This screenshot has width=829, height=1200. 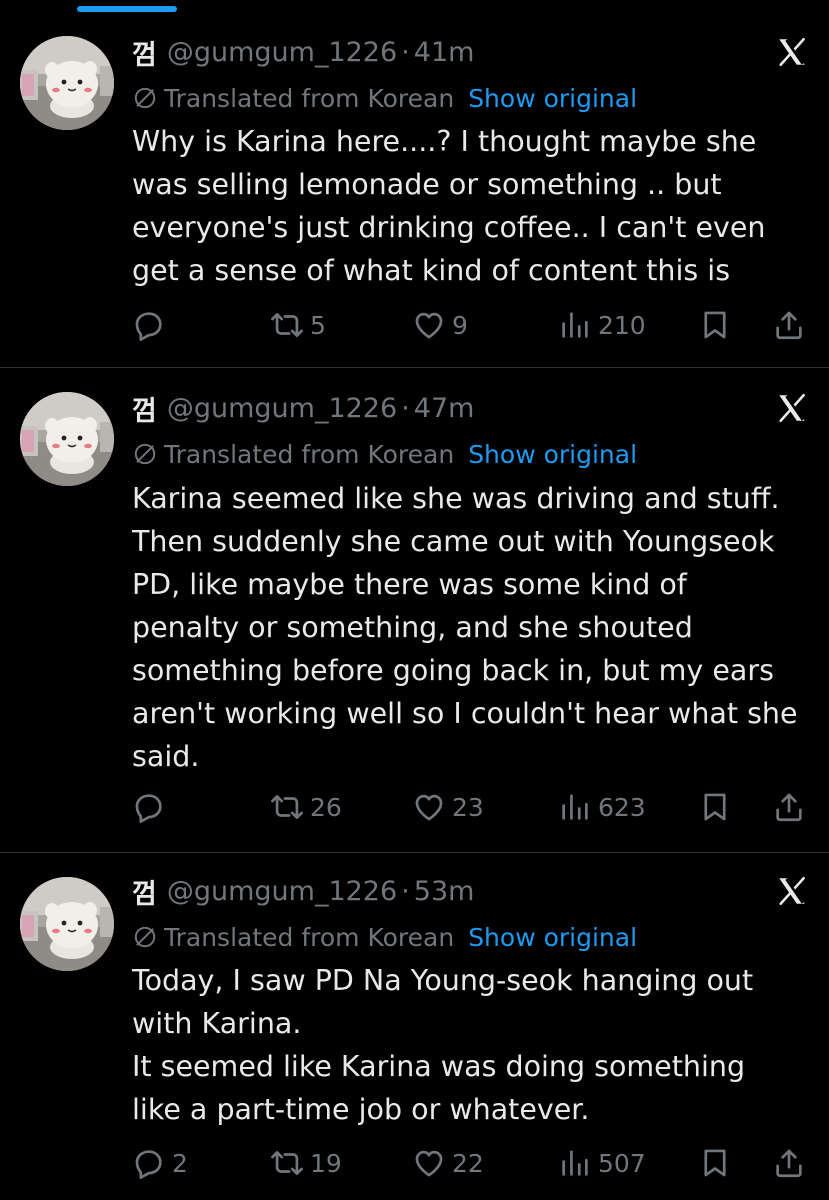 What do you see at coordinates (306, 807) in the screenshot?
I see `retweet-button: 26` at bounding box center [306, 807].